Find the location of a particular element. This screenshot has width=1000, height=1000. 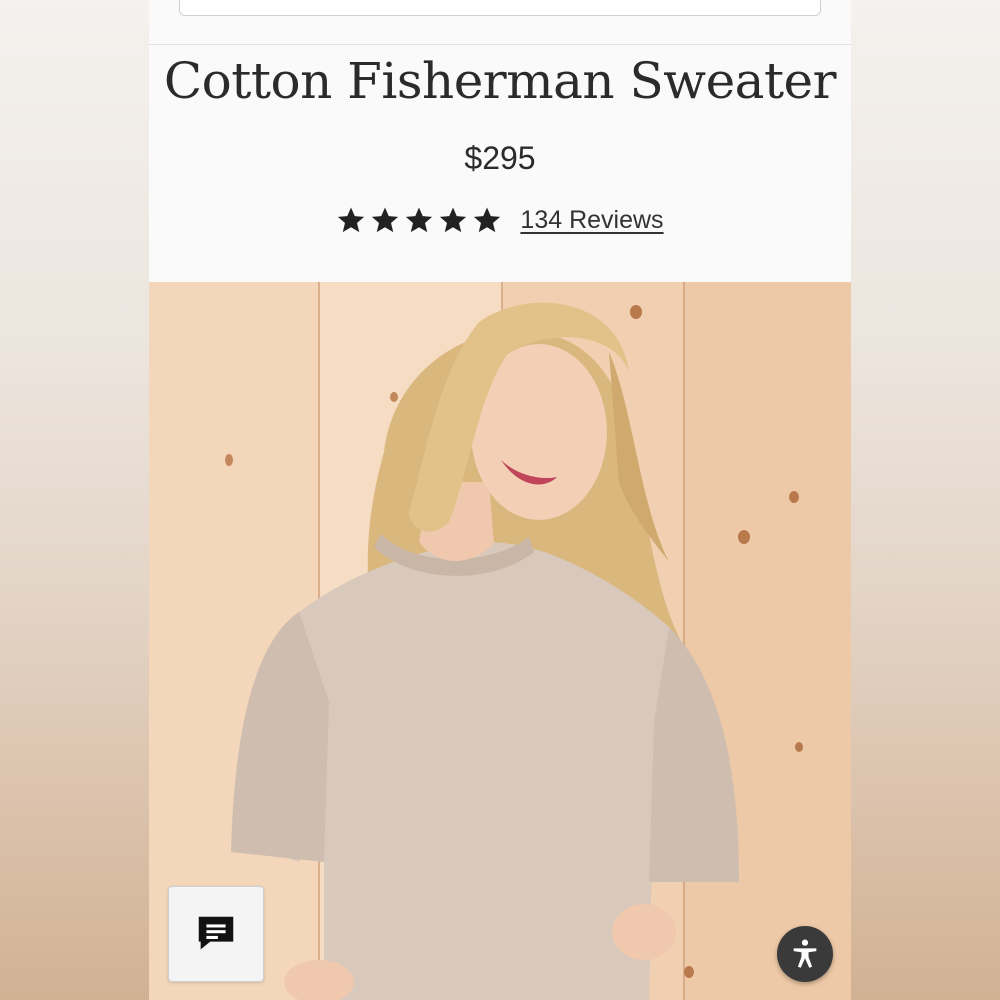

star-rating is located at coordinates (419, 220).